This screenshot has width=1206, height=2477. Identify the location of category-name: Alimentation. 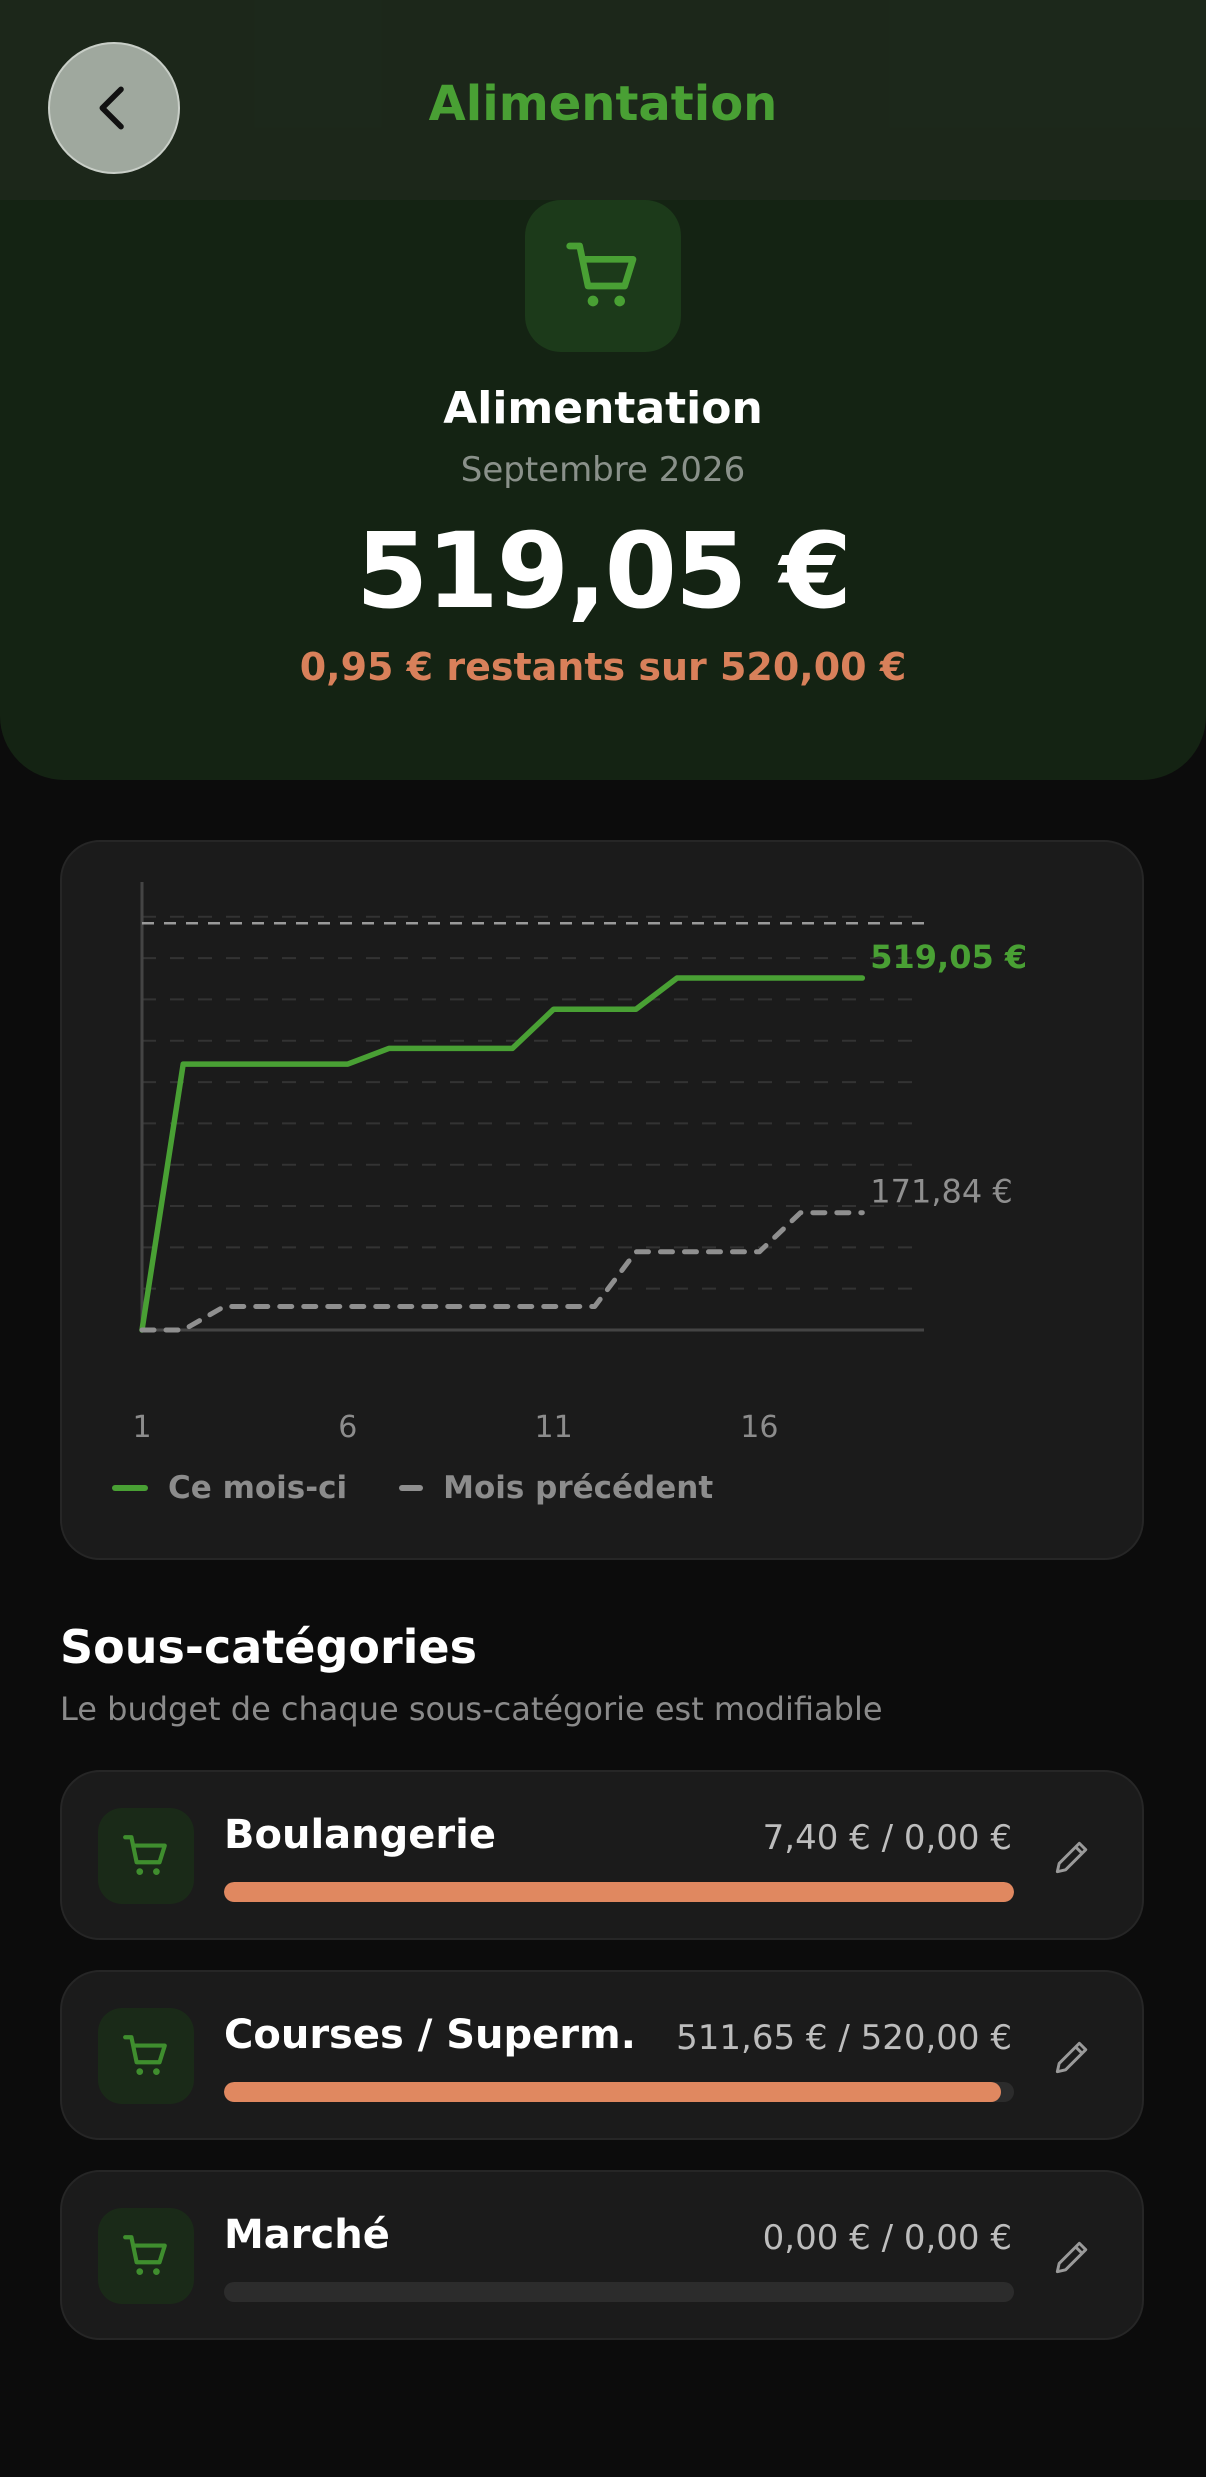
(603, 408).